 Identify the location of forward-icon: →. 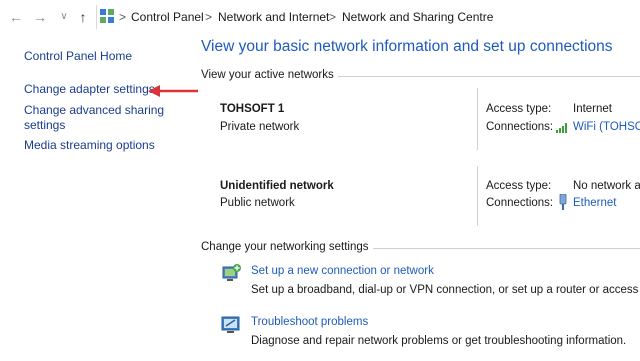
(40, 17).